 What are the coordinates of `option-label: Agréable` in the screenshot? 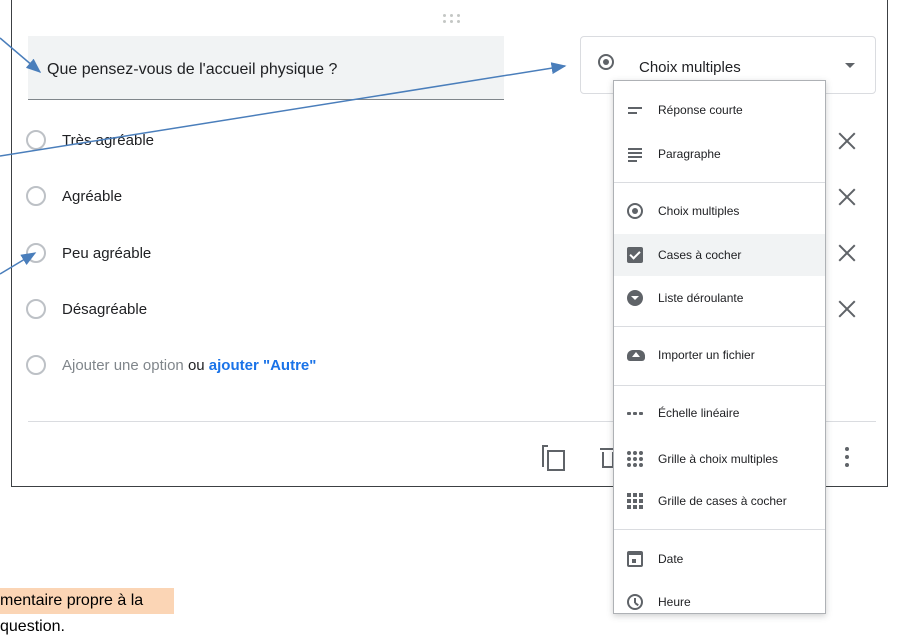 It's located at (92, 196).